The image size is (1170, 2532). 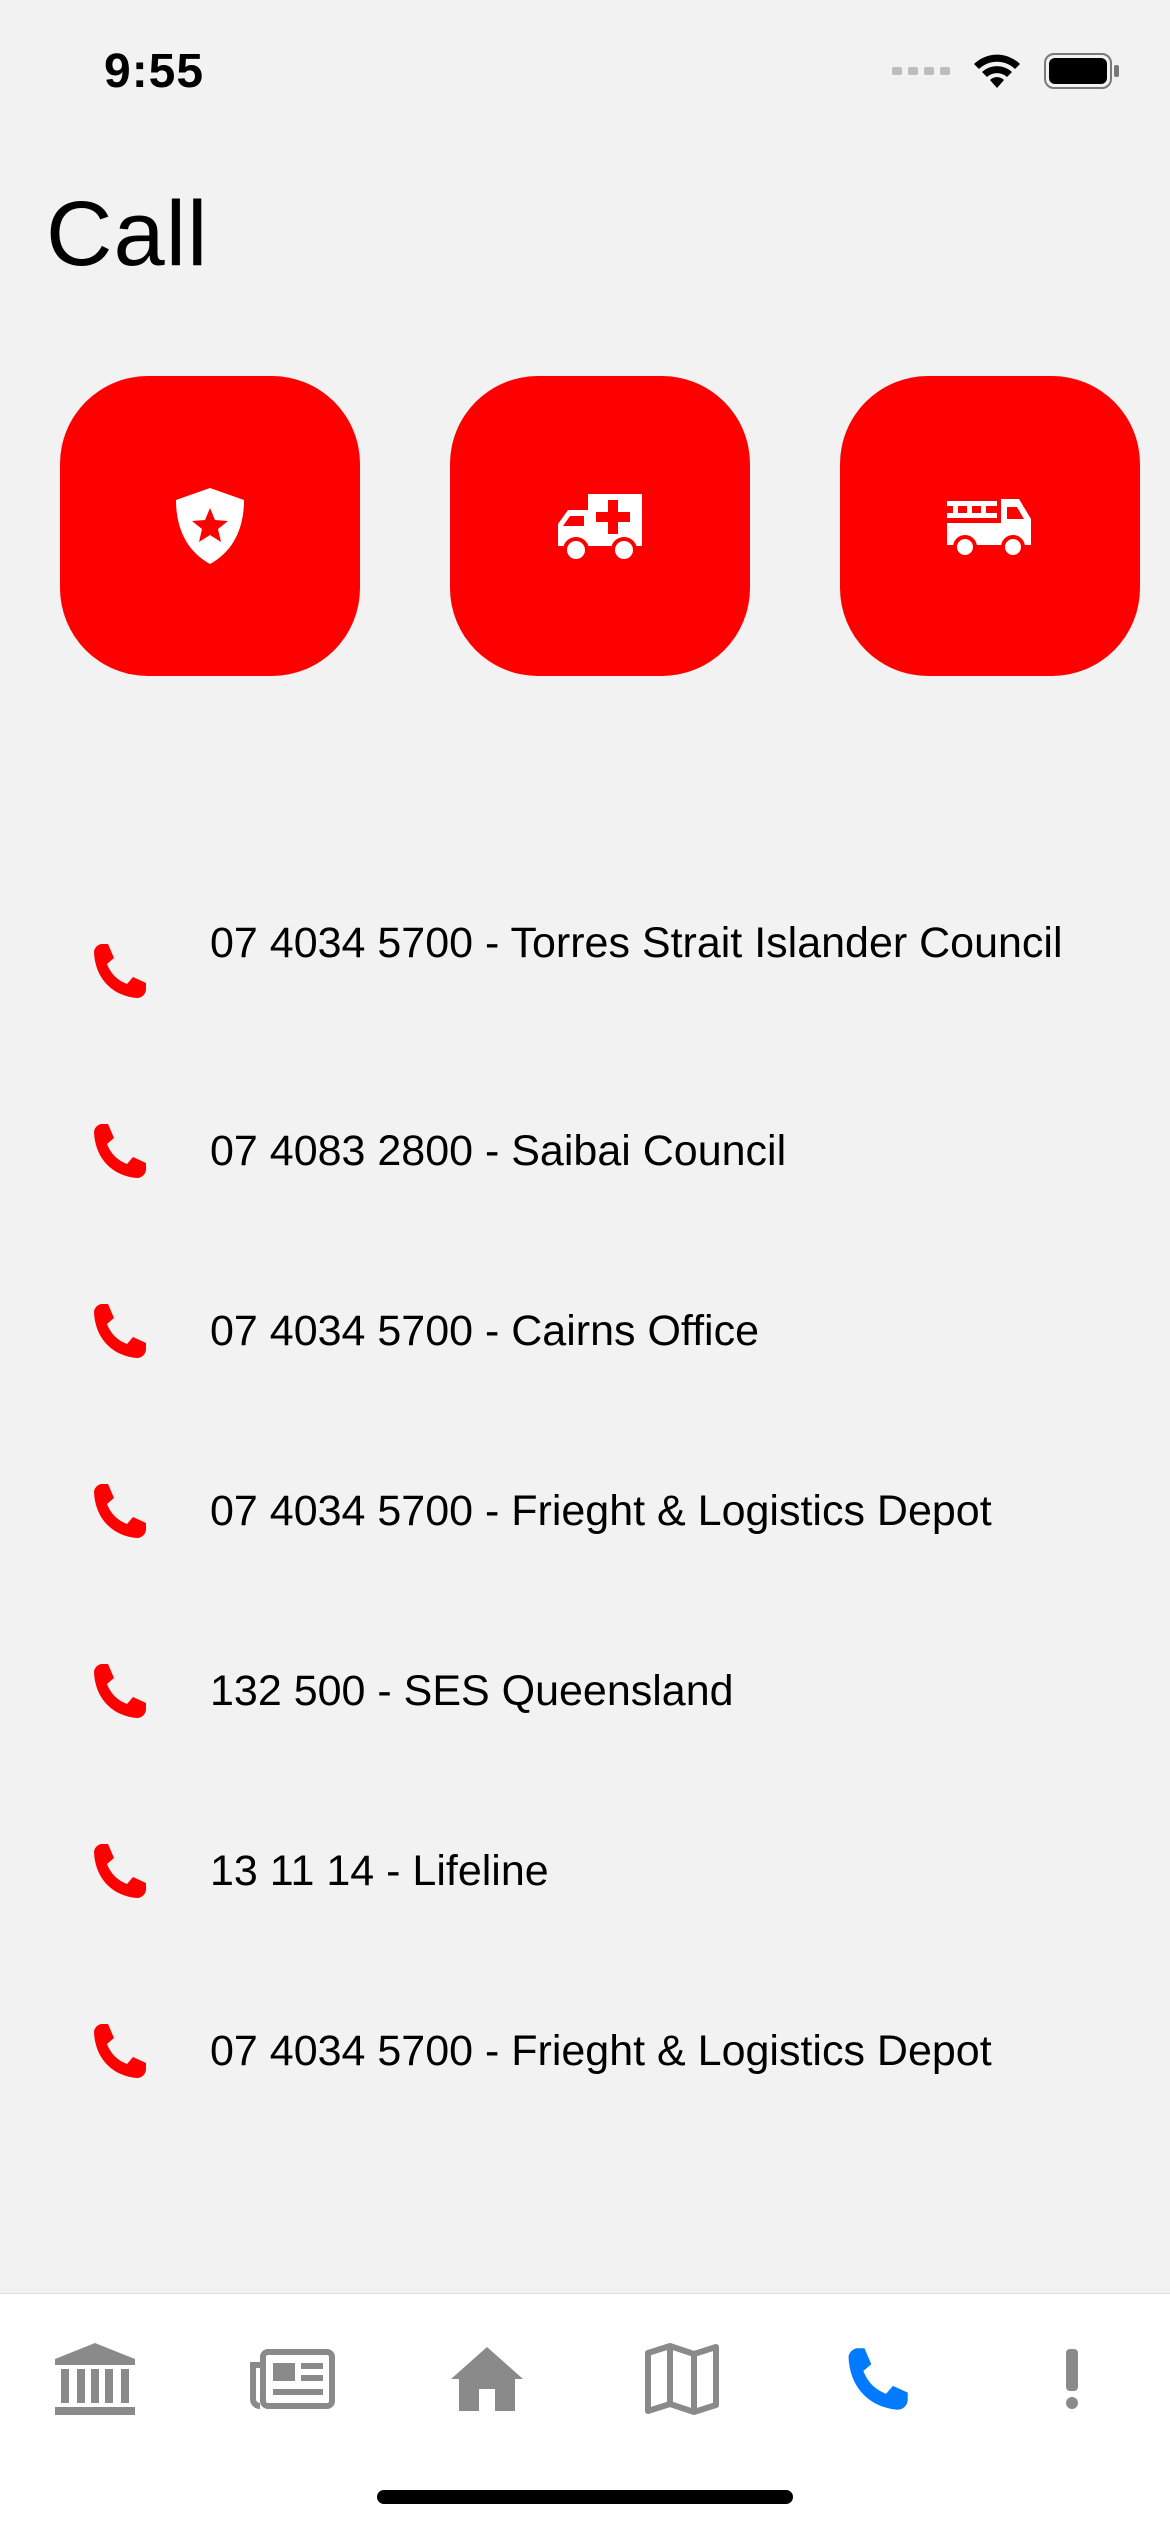 I want to click on emergency-buttons, so click(x=585, y=526).